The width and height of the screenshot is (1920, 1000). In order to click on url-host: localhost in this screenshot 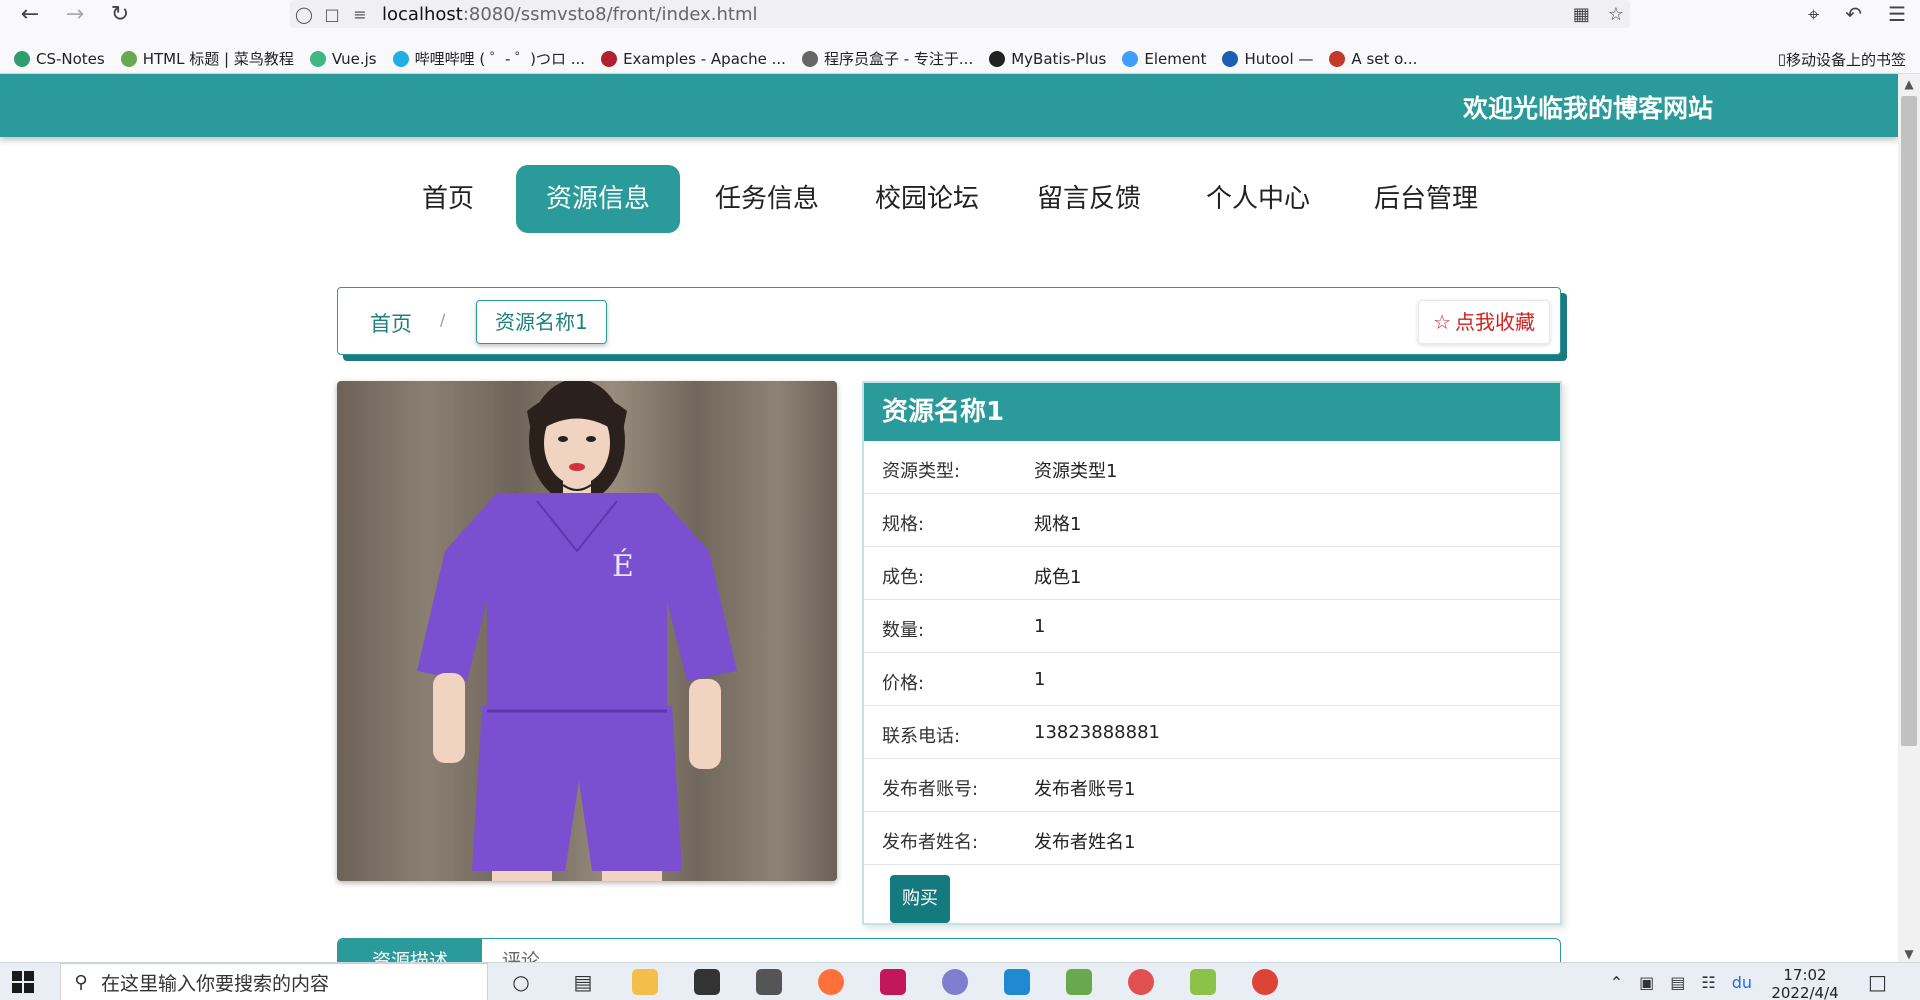, I will do `click(422, 14)`.